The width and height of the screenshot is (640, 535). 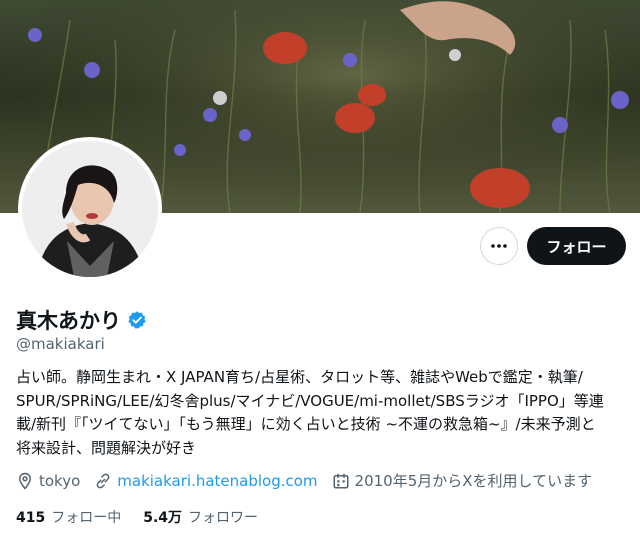 I want to click on more-horizontal-icon, so click(x=499, y=246).